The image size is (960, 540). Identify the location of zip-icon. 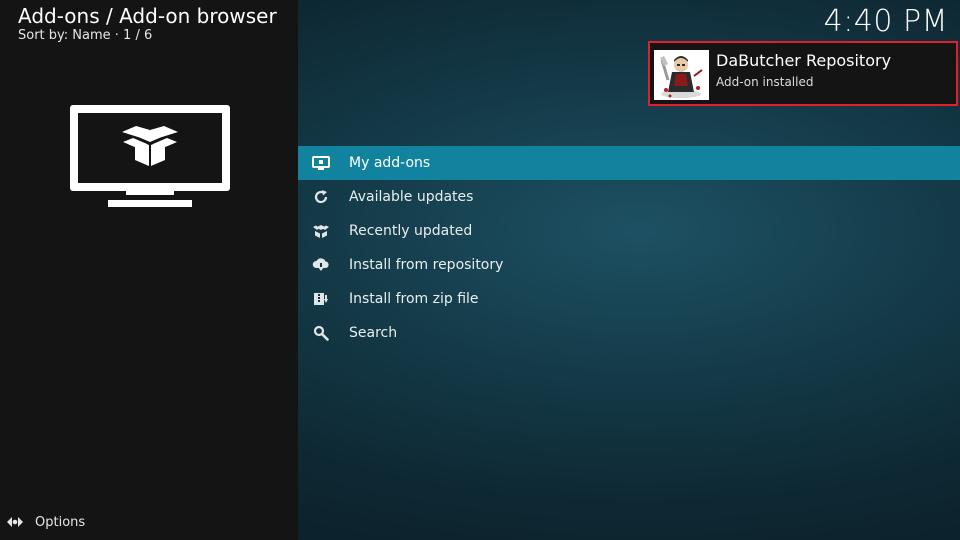
(321, 299).